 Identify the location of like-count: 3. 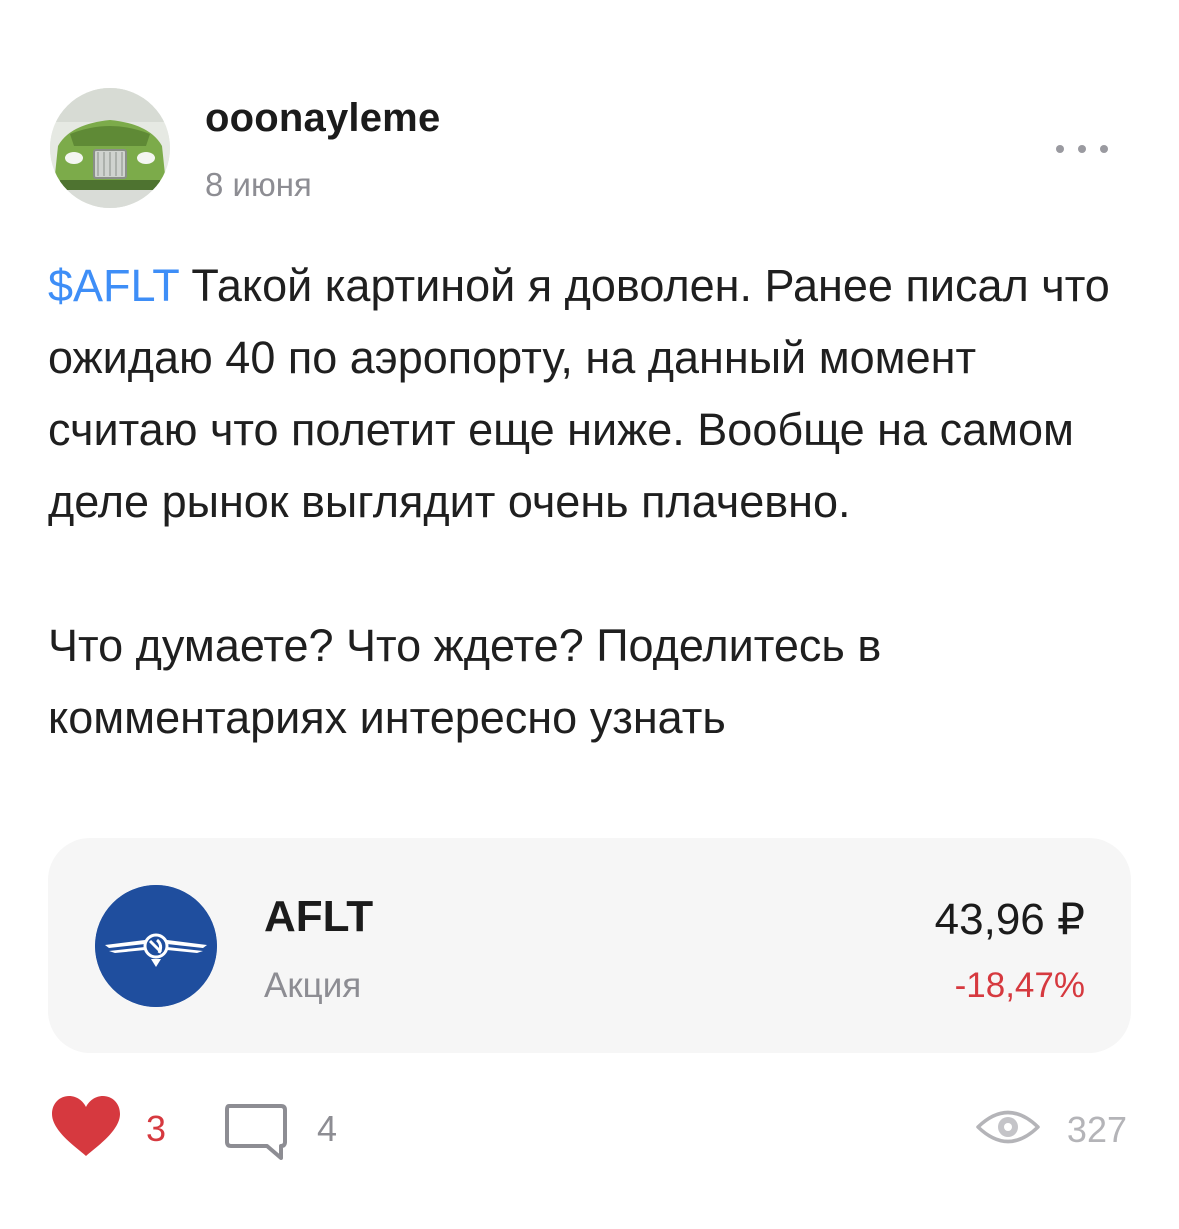
(156, 1128).